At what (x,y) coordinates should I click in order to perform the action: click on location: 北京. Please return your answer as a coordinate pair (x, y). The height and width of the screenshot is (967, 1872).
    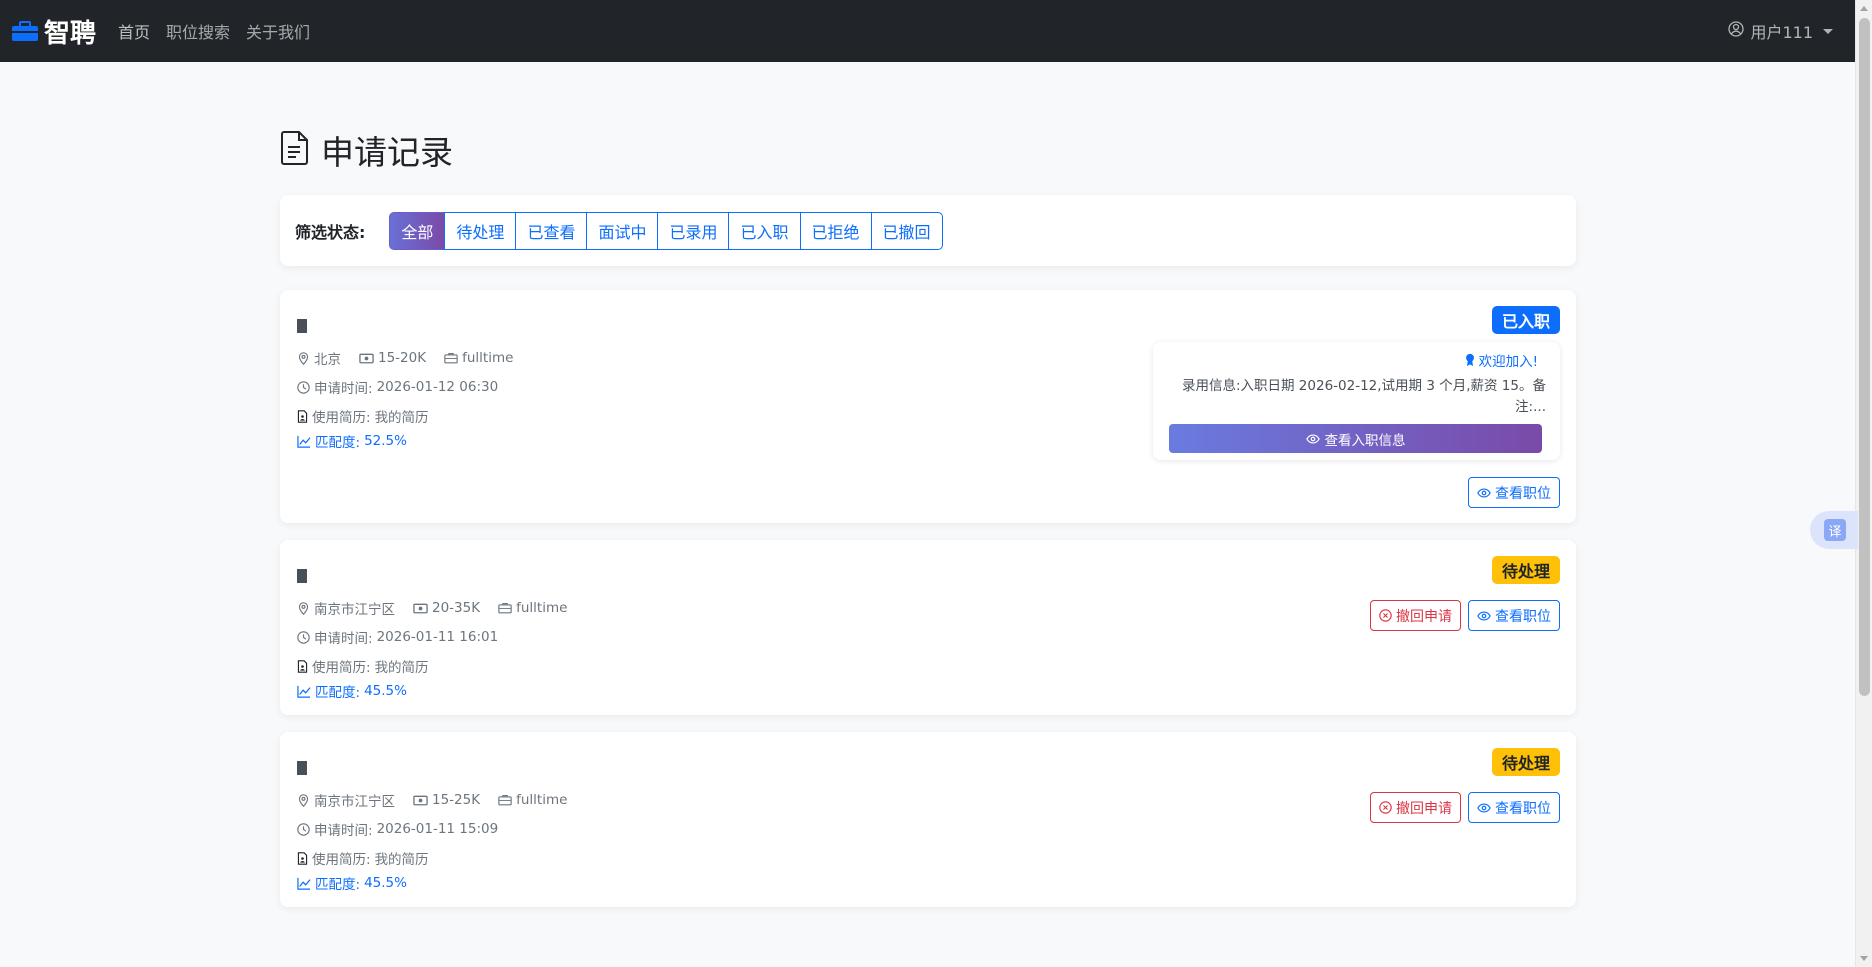
    Looking at the image, I should click on (319, 358).